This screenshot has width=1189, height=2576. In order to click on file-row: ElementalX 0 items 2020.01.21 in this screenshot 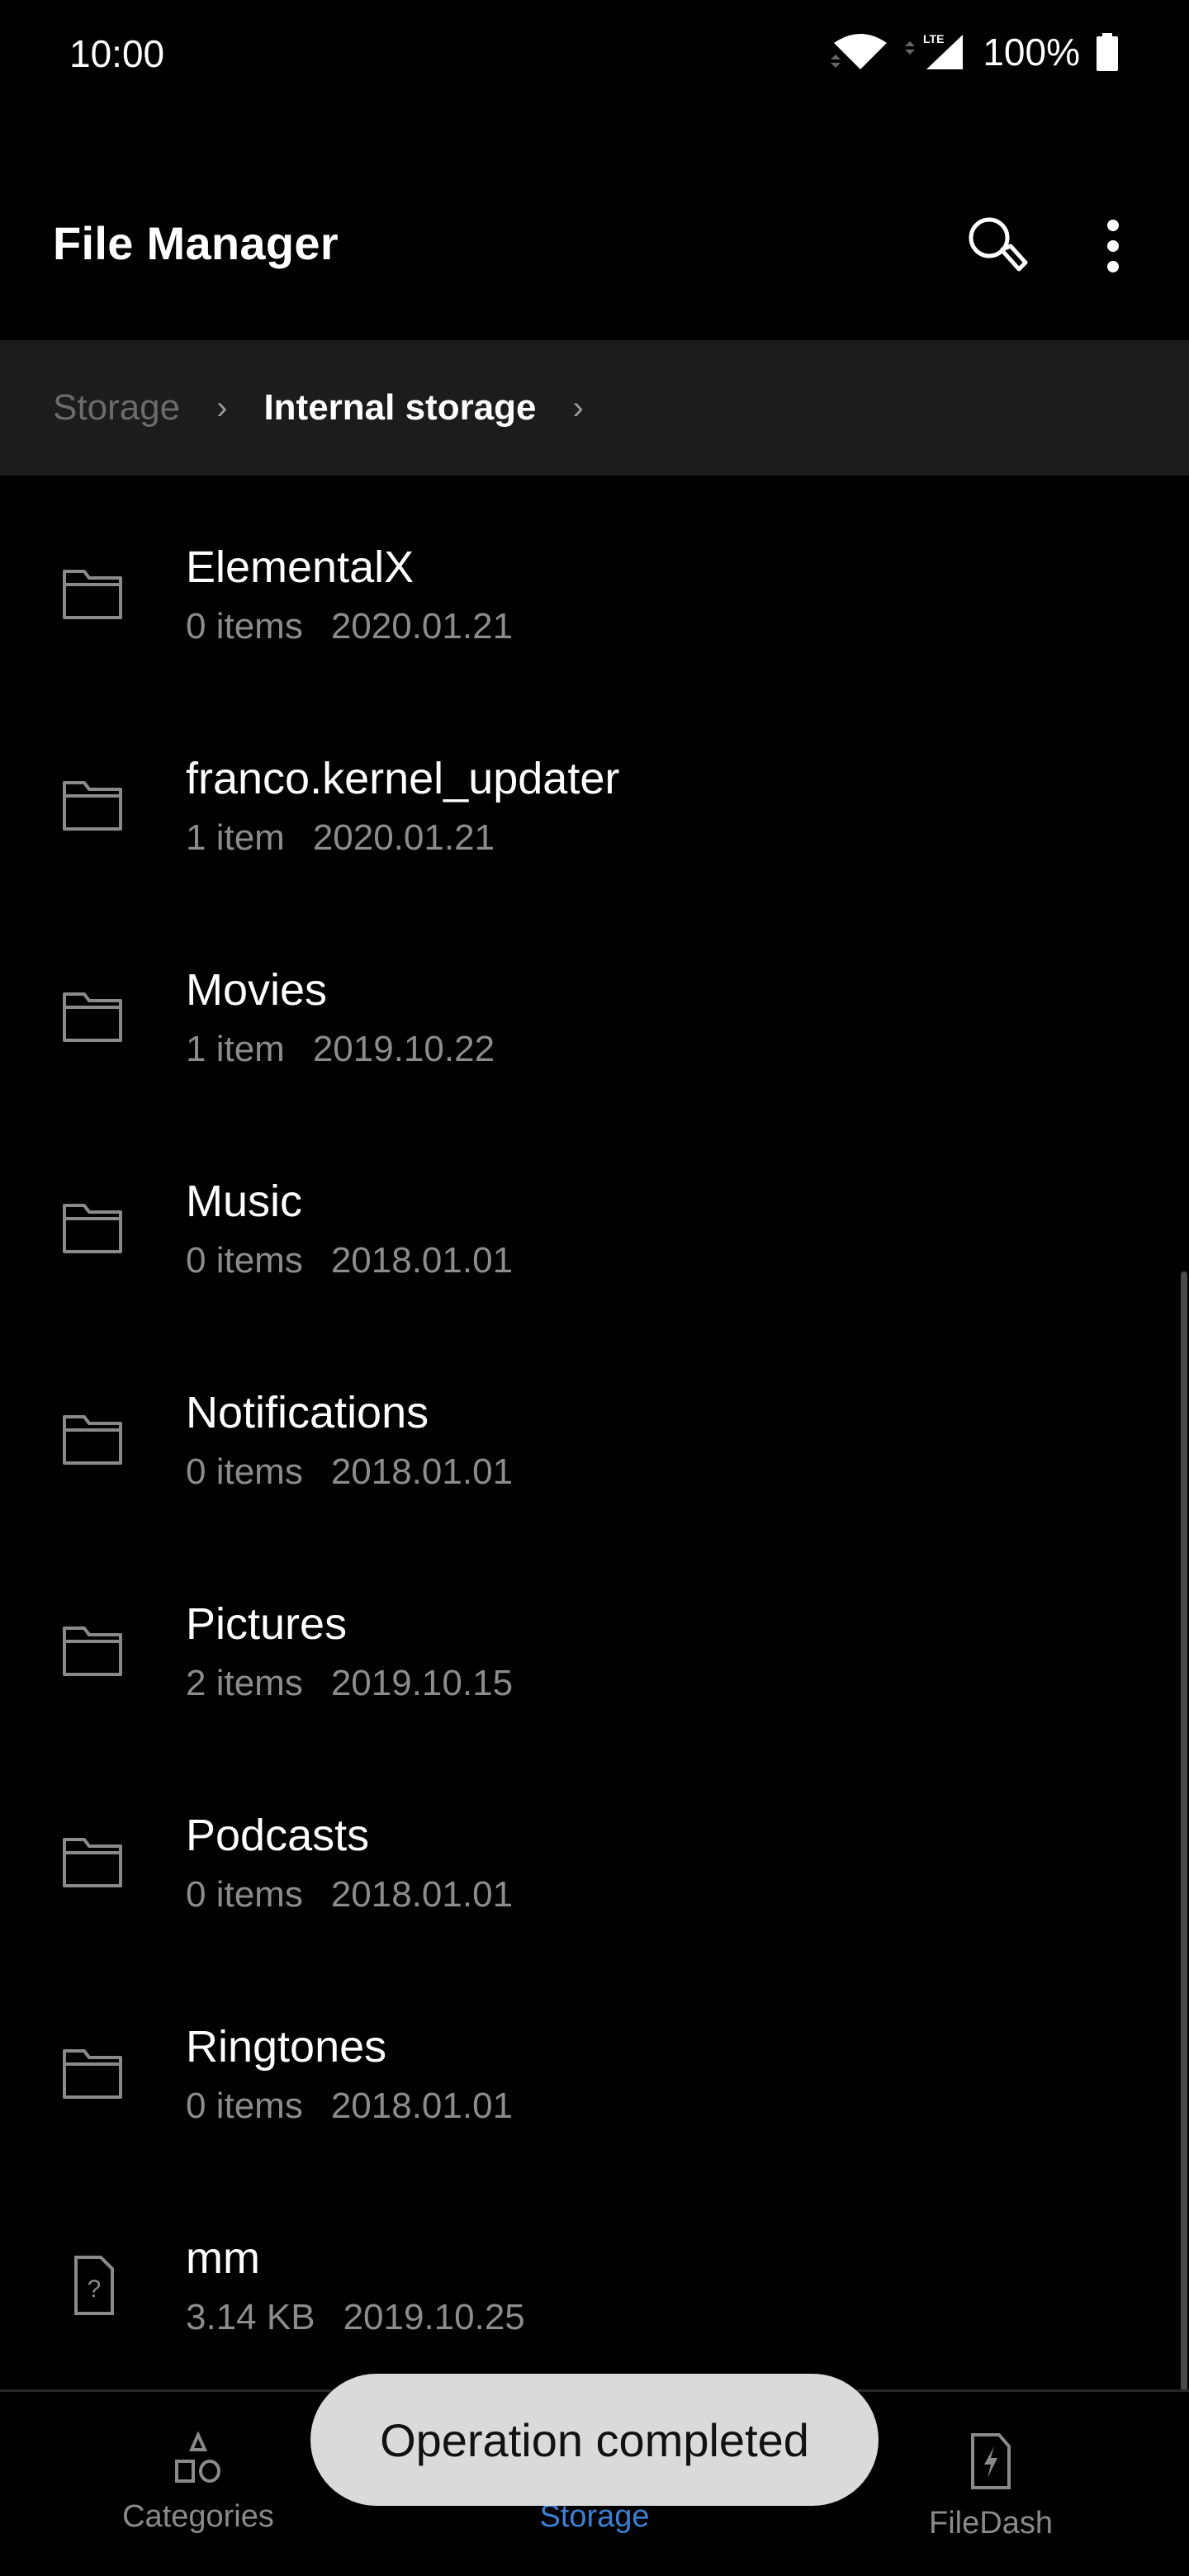, I will do `click(586, 596)`.